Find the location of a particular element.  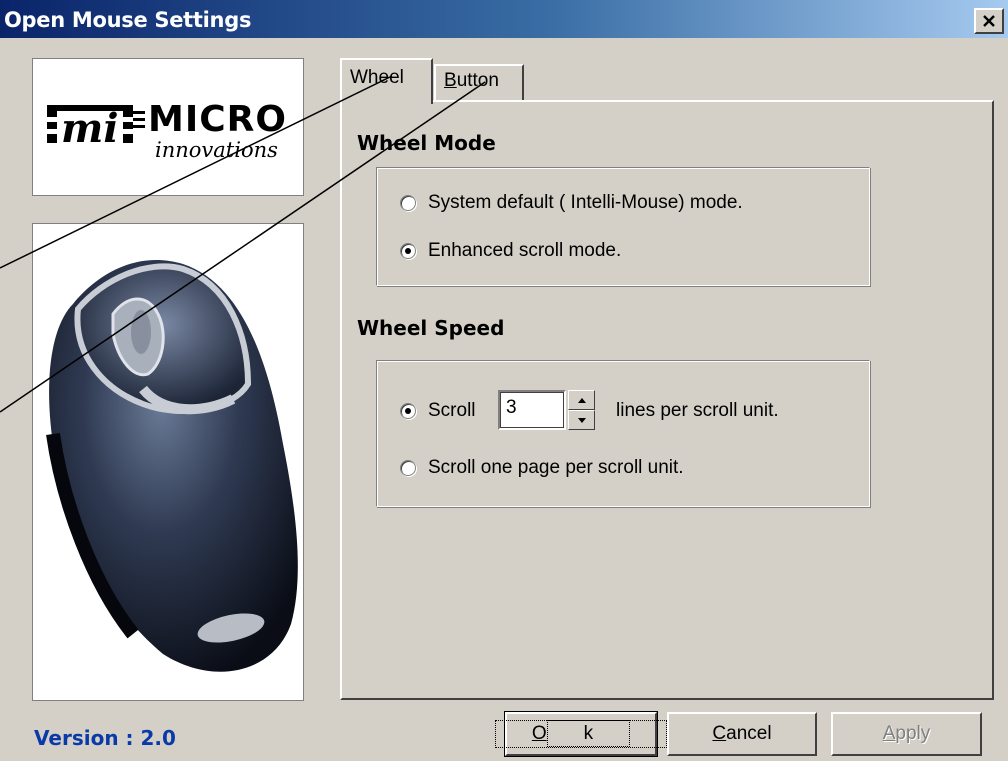

scroll-lines-spin-down is located at coordinates (581, 420).